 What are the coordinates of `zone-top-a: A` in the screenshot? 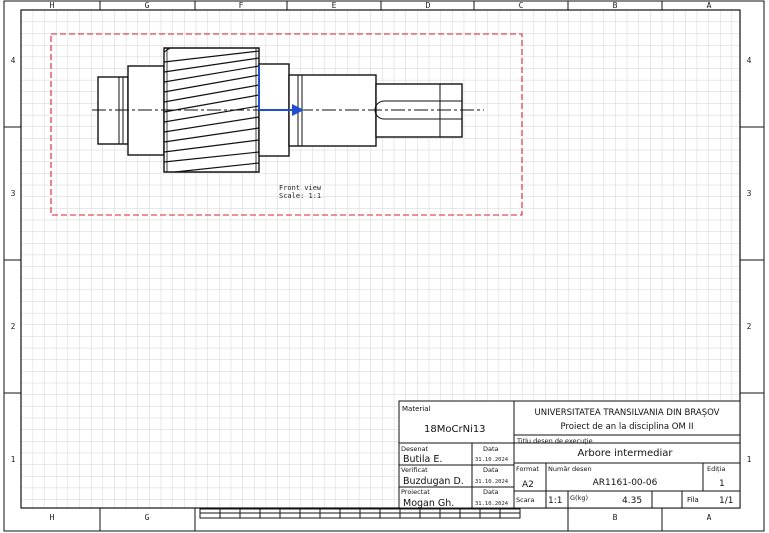 It's located at (709, 5).